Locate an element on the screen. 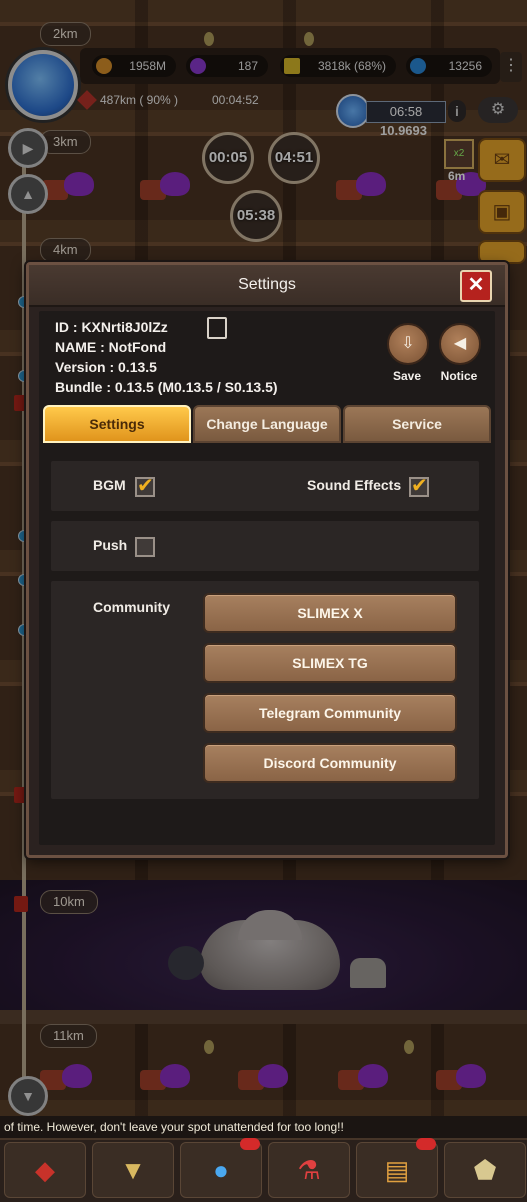 This screenshot has height=1202, width=527. slime-icon: ● is located at coordinates (221, 1170).